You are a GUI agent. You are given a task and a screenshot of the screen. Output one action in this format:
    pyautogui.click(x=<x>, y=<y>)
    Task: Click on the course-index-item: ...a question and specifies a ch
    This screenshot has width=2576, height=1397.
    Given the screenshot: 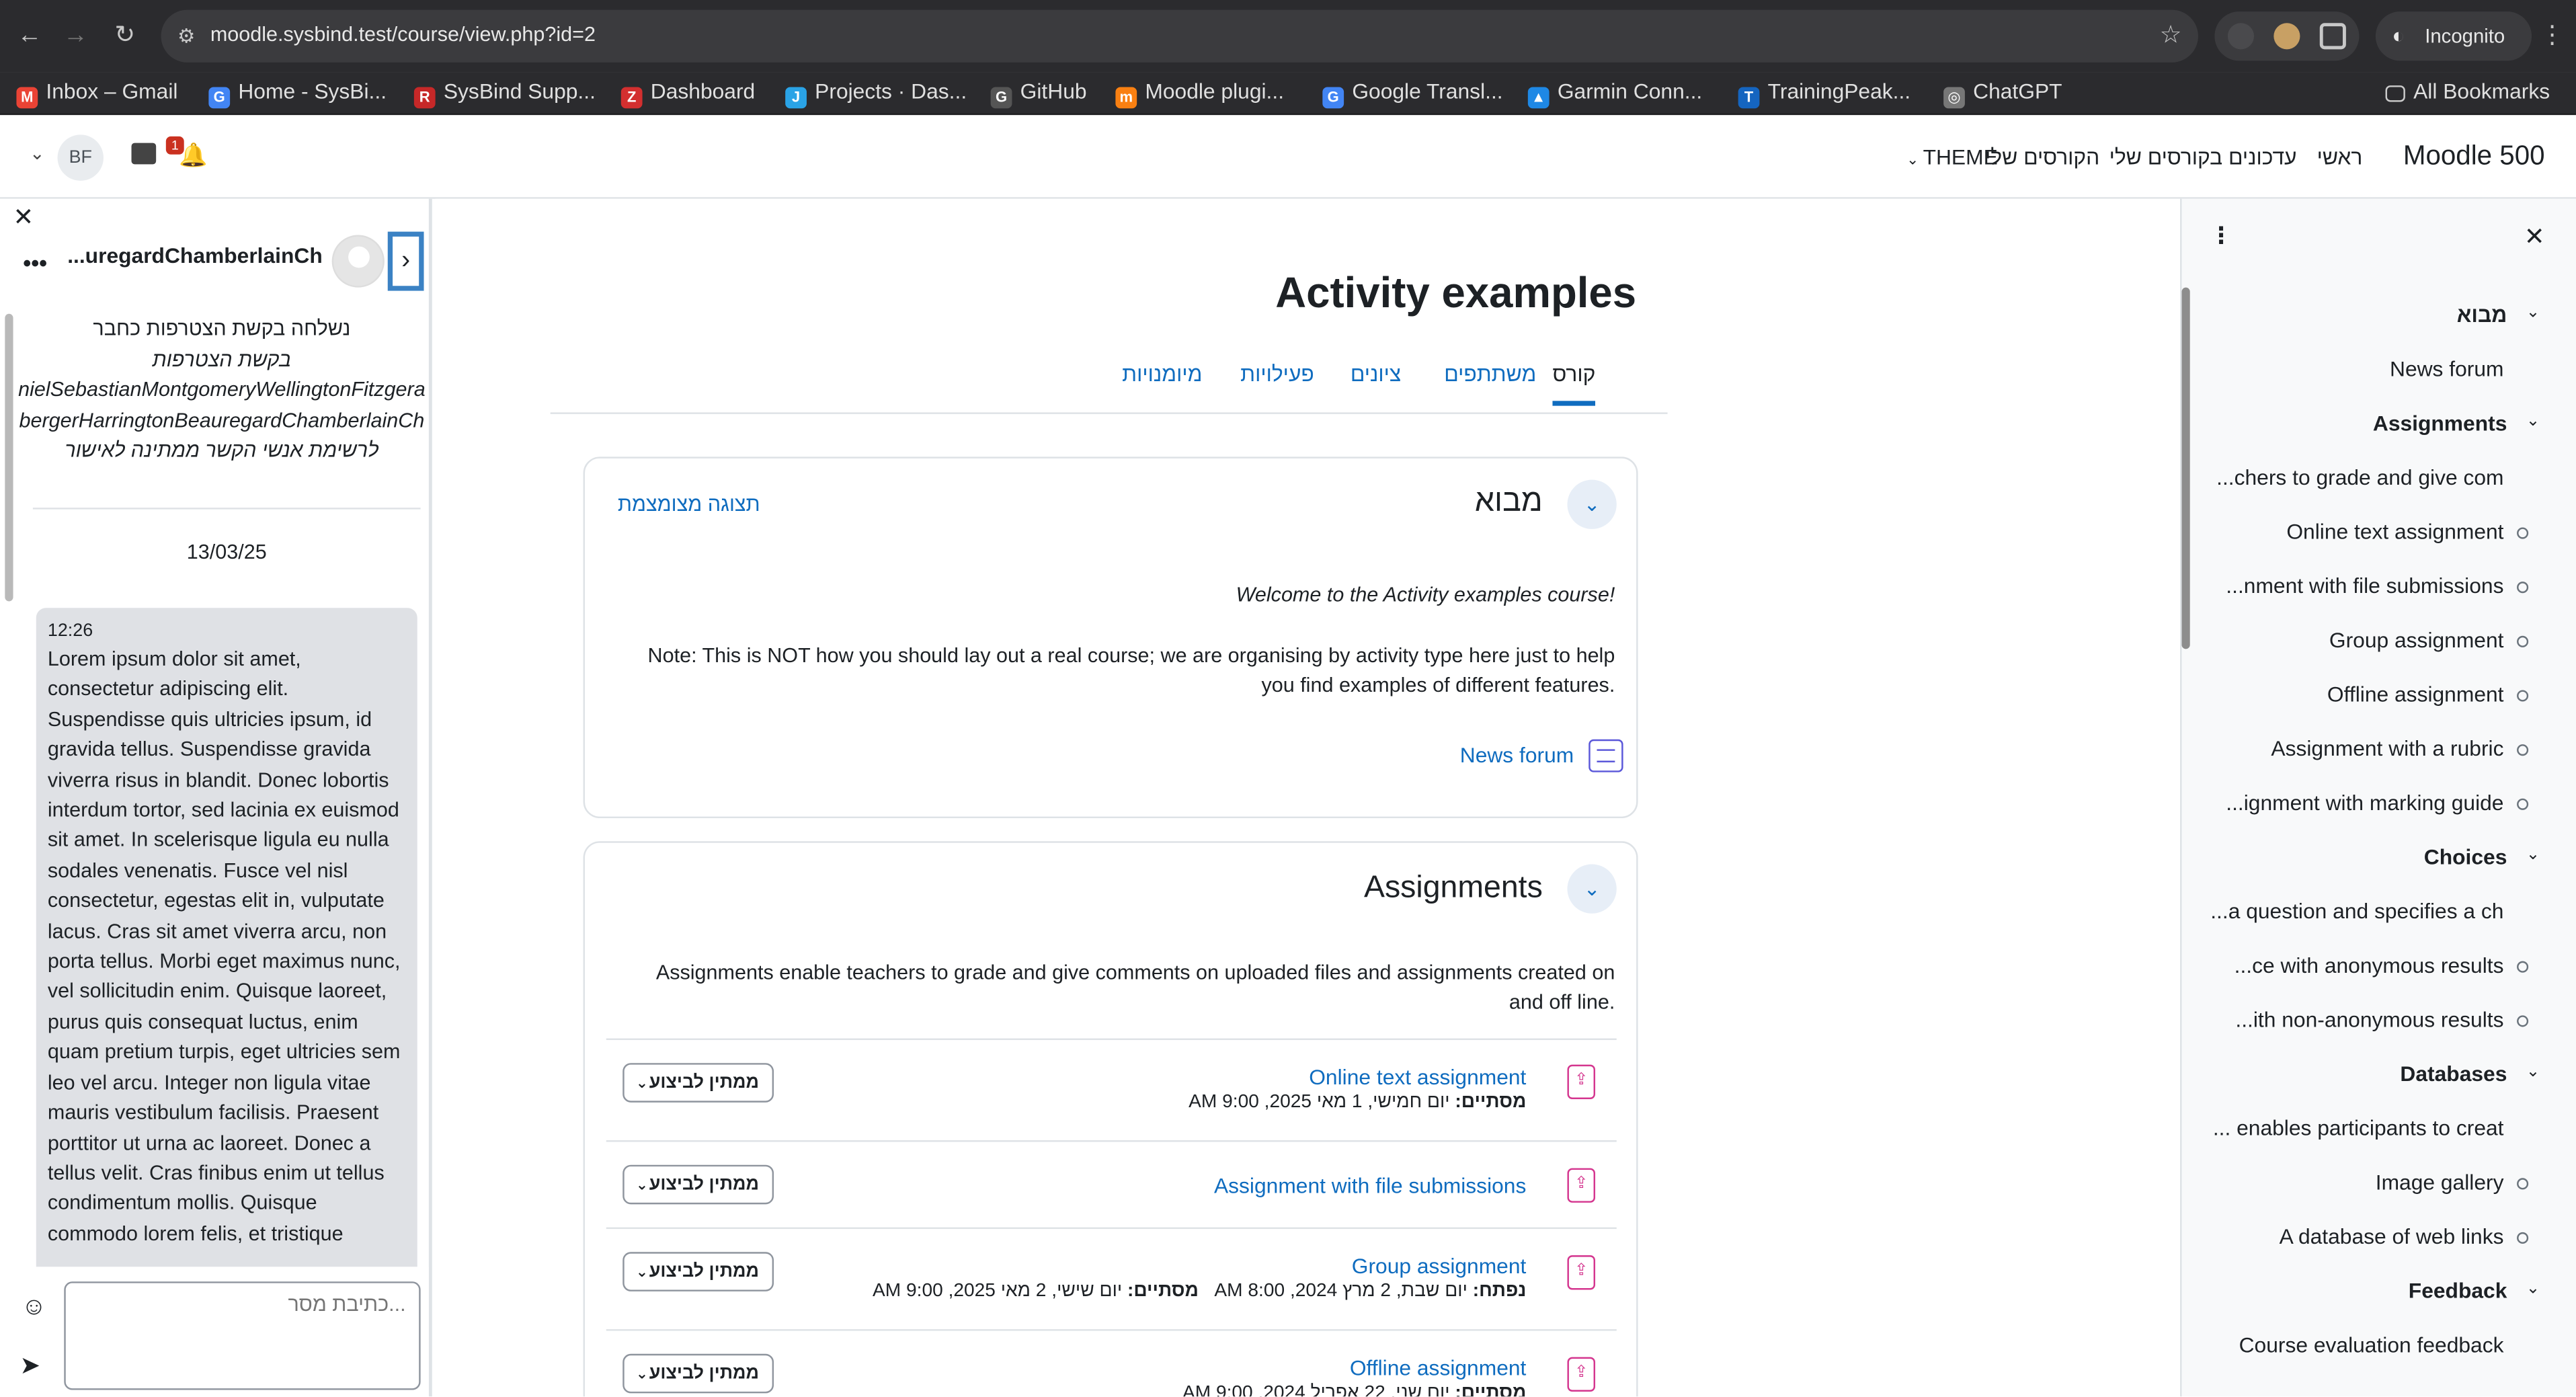 What is the action you would take?
    pyautogui.click(x=2356, y=912)
    